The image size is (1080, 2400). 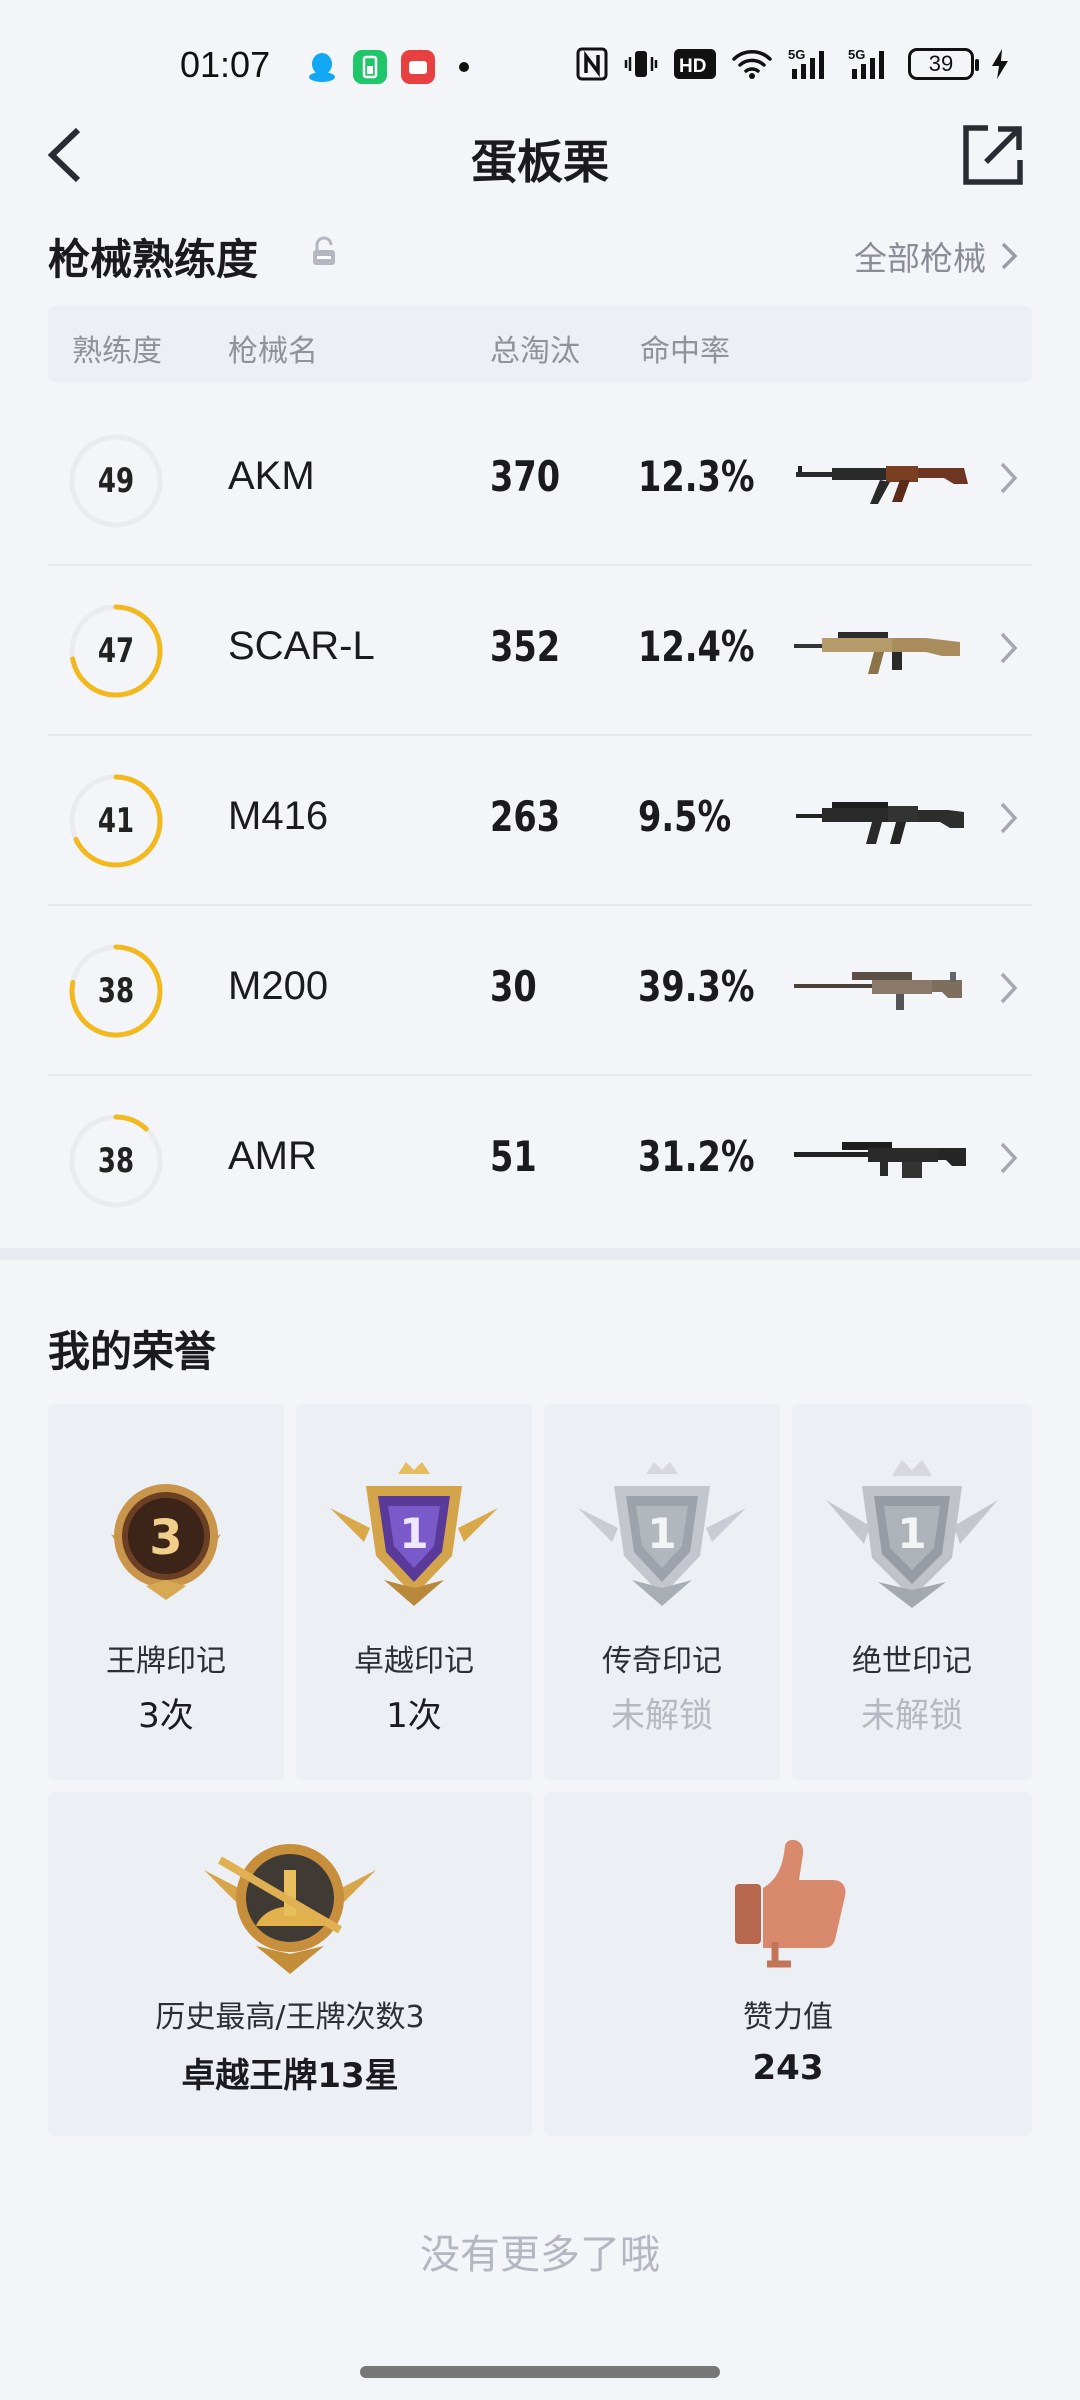 I want to click on honor-card-excellence: 1 卓越印记 1次, so click(x=414, y=1592).